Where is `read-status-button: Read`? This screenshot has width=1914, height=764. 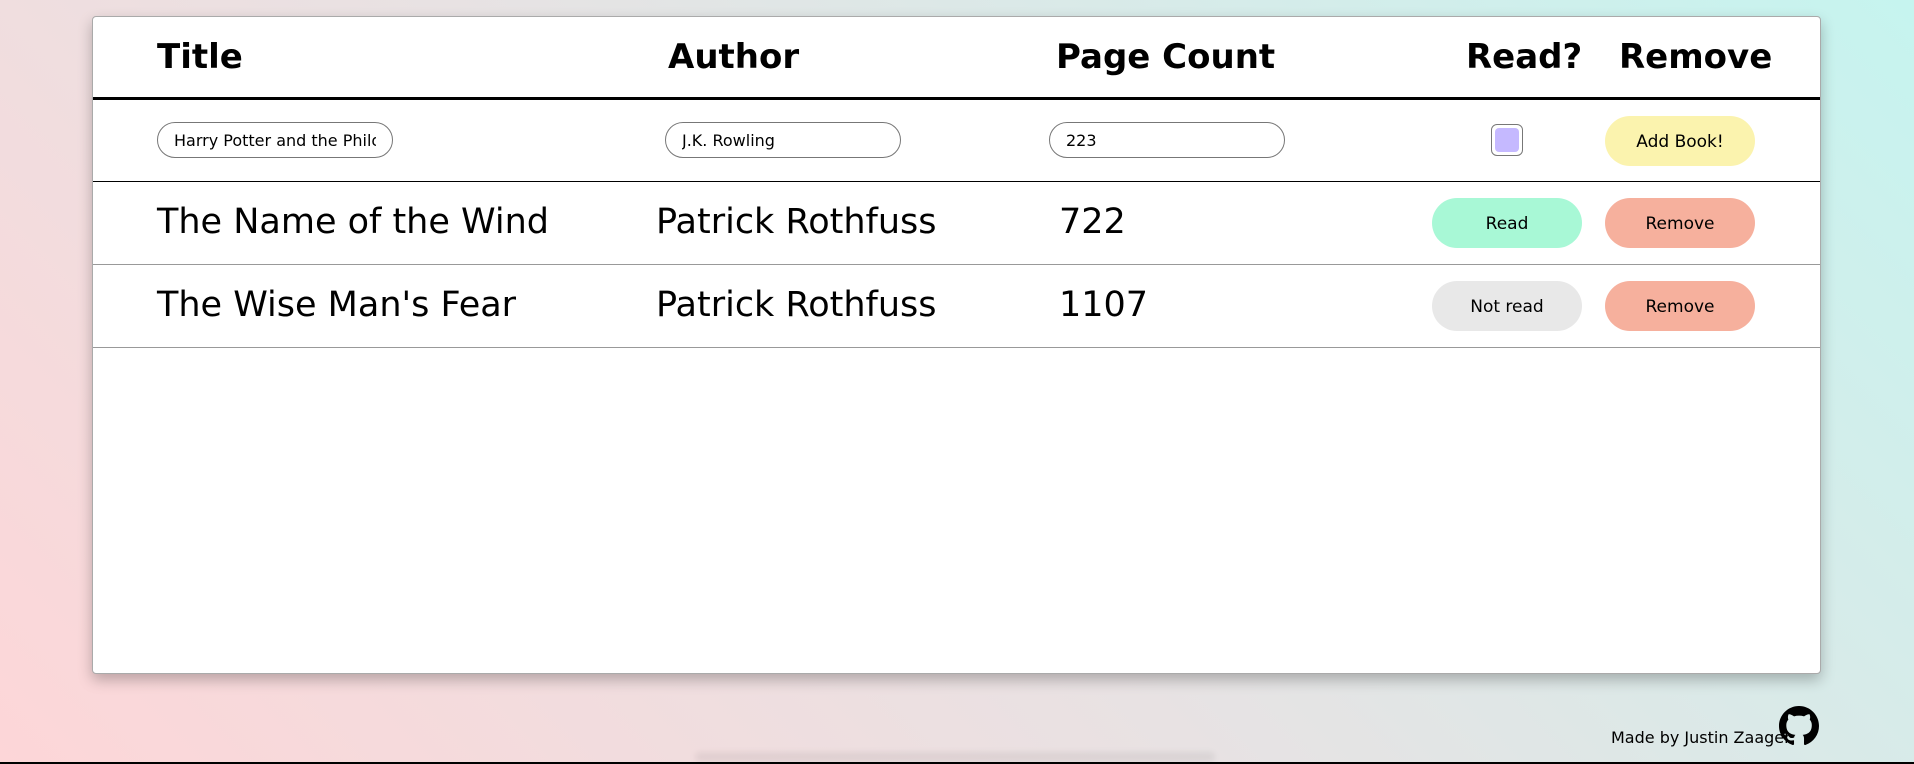
read-status-button: Read is located at coordinates (1507, 223).